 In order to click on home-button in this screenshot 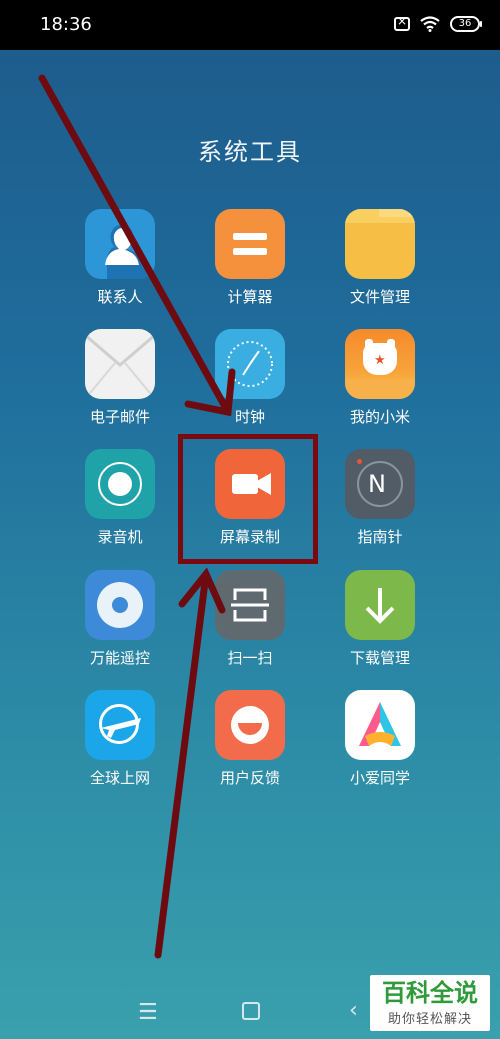, I will do `click(251, 1011)`.